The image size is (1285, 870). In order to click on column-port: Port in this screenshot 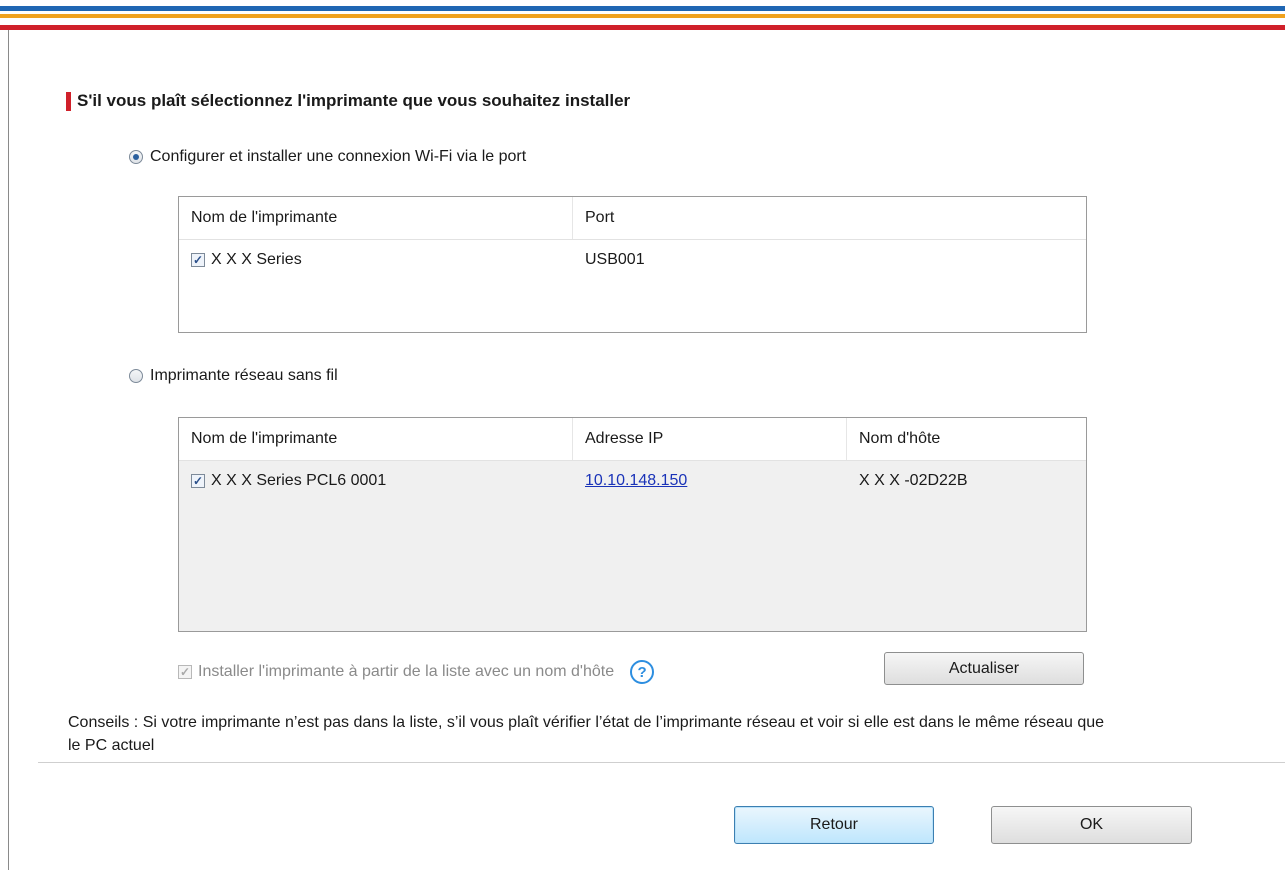, I will do `click(829, 218)`.